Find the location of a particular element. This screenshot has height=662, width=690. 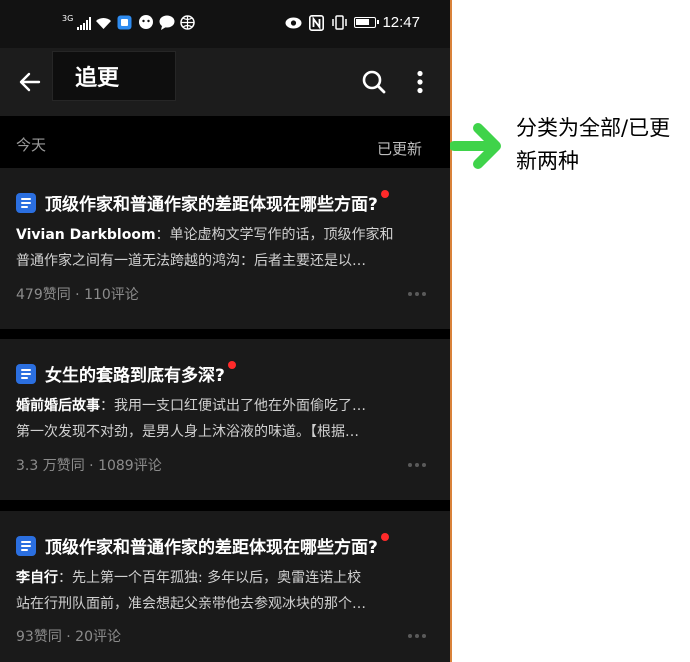

wifi-icon is located at coordinates (103, 22).